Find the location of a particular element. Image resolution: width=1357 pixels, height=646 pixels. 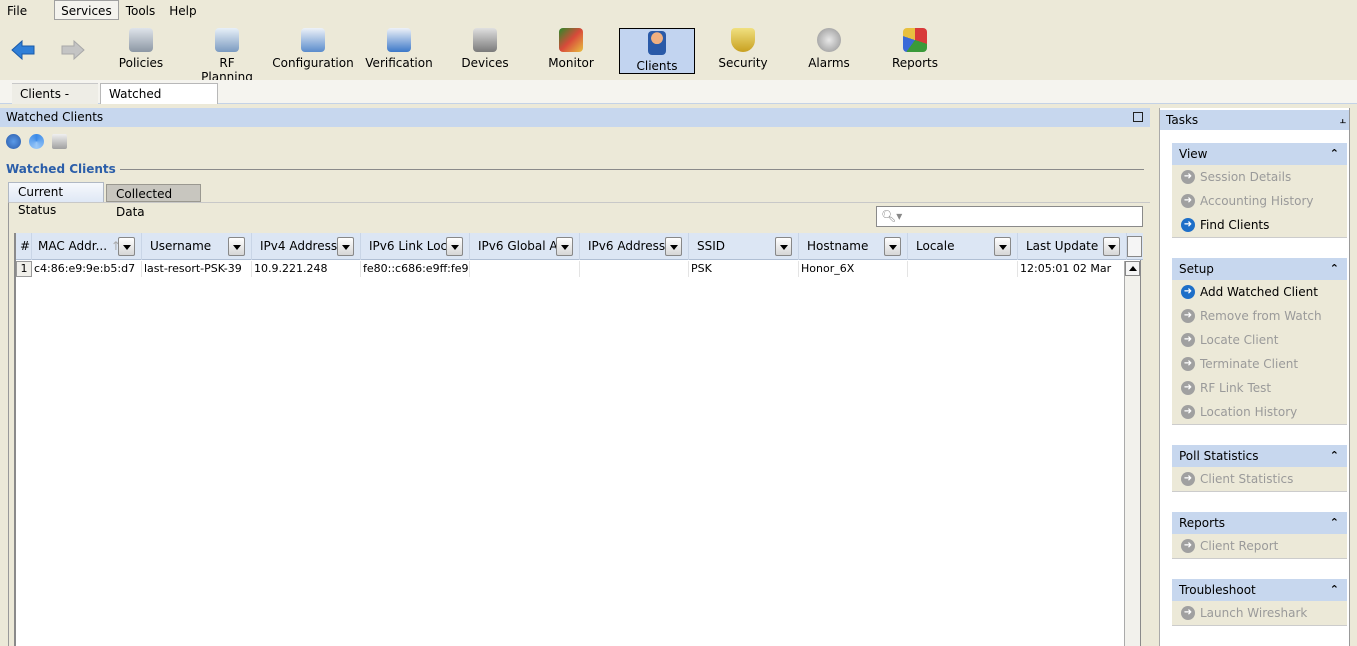

table-vertical-scrollbar is located at coordinates (1132, 453).